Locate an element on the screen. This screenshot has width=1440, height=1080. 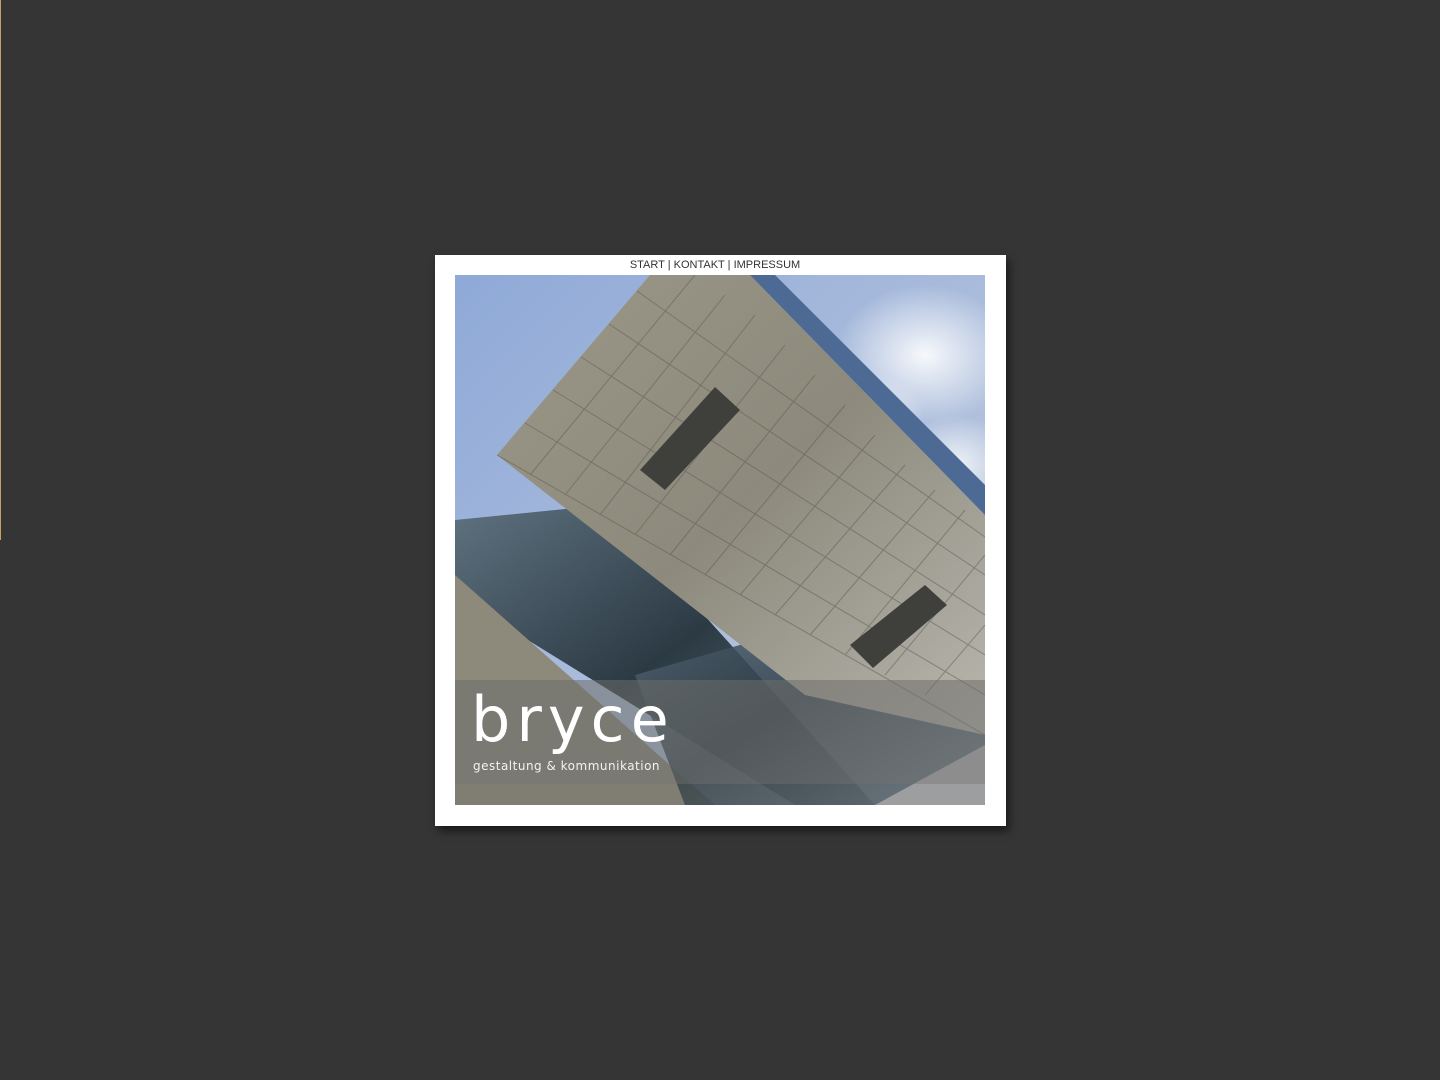
brand-tagline: gestaltung & kommunikation is located at coordinates (567, 766).